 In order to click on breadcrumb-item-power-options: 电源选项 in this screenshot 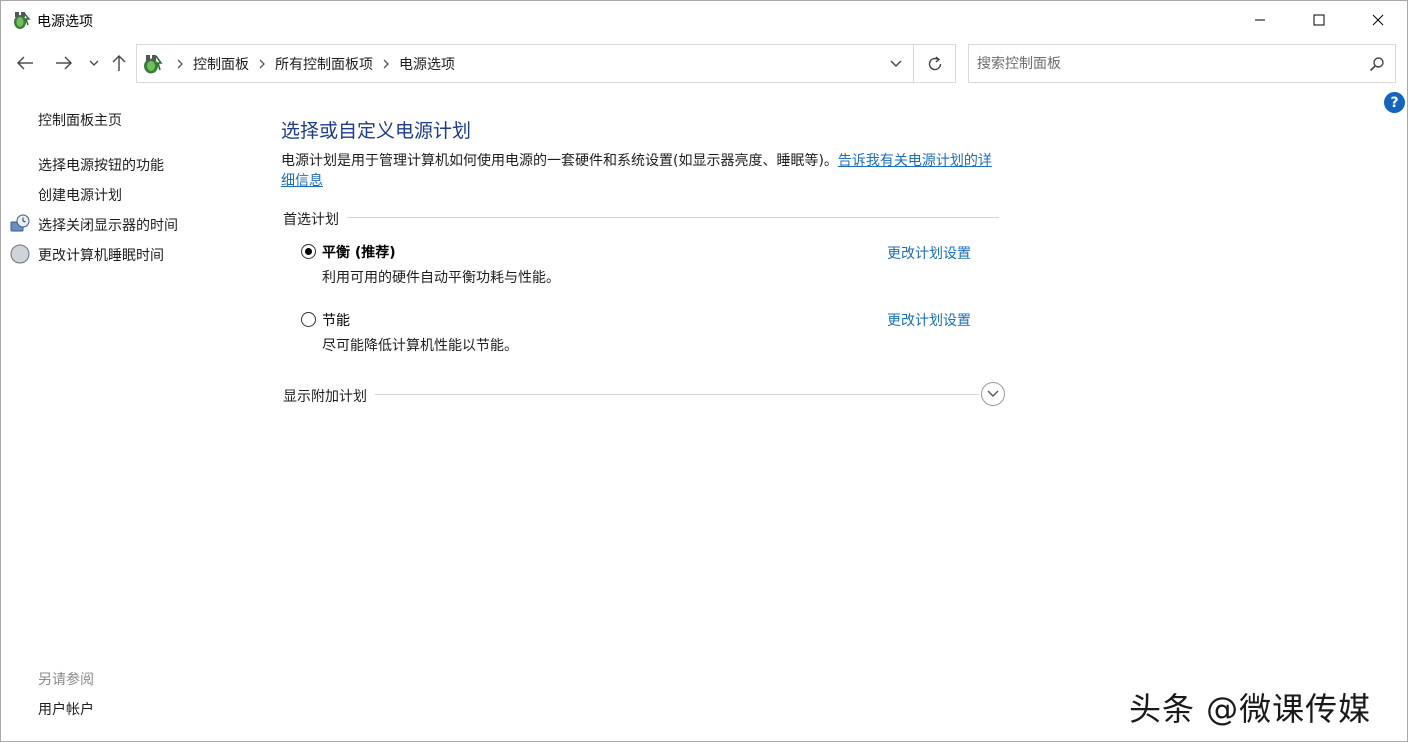, I will do `click(427, 64)`.